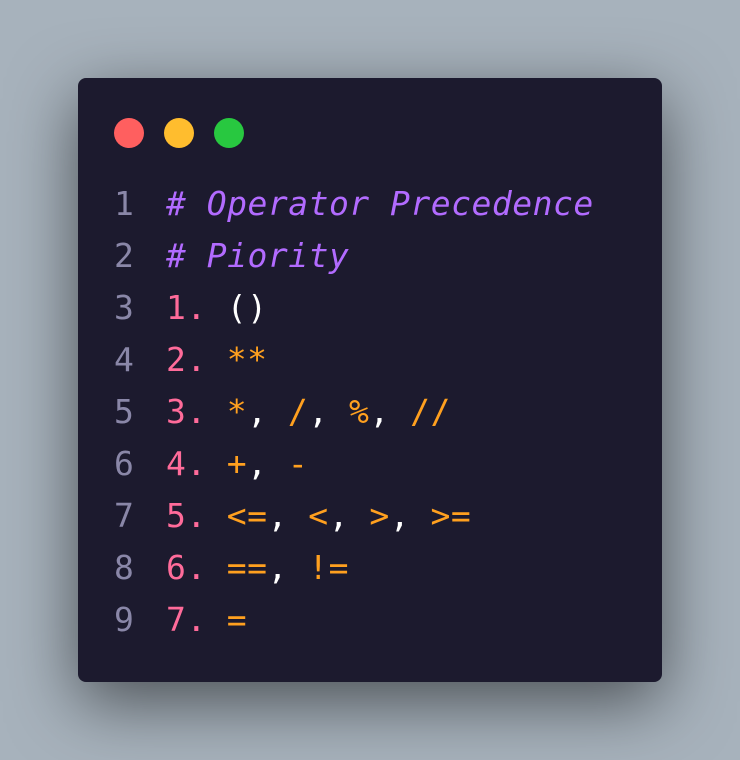 This screenshot has width=740, height=760. Describe the element at coordinates (354, 256) in the screenshot. I see `code-line: 2 # Piority` at that location.